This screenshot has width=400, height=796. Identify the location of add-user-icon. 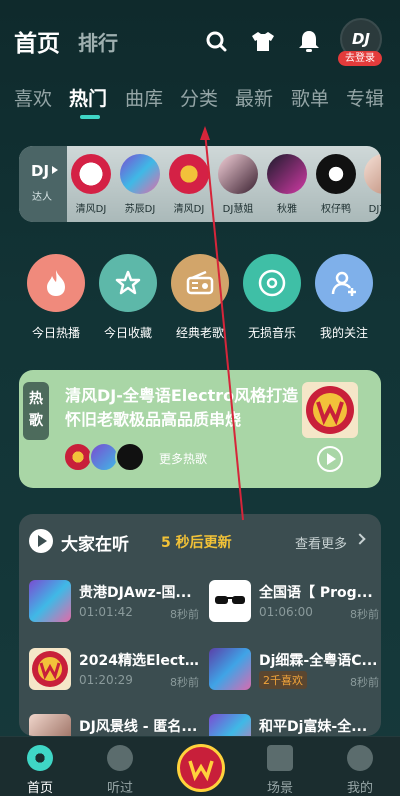
(344, 283).